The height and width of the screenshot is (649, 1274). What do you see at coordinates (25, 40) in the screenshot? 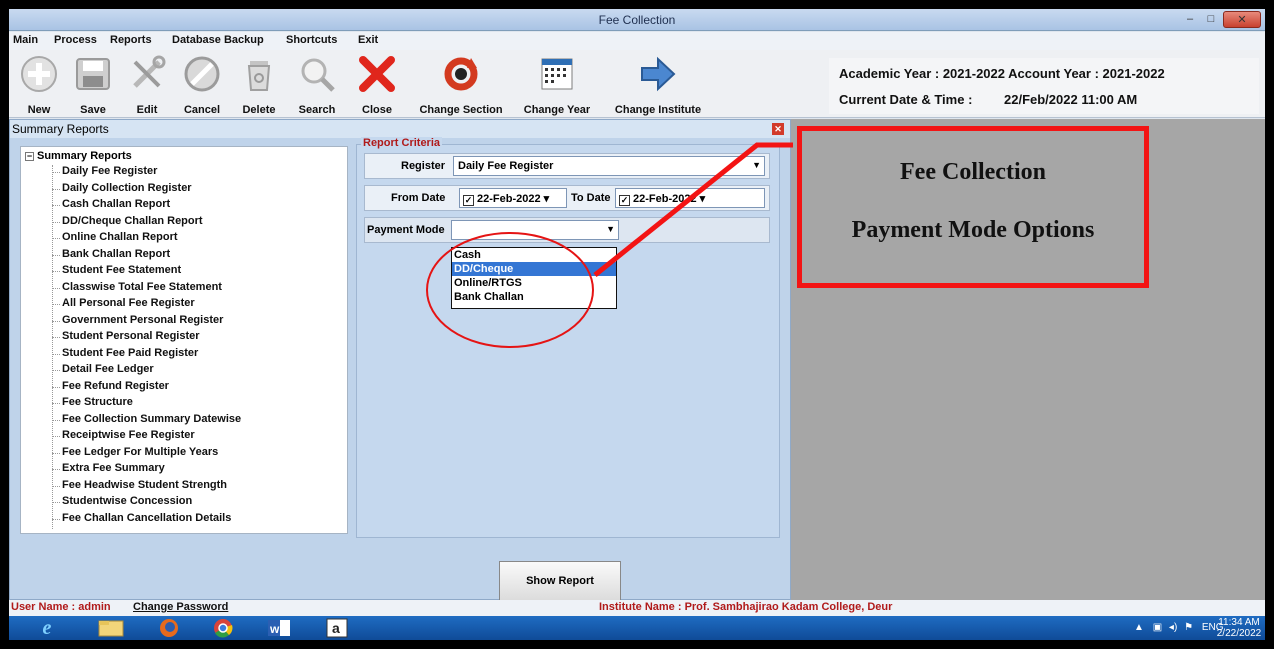
I see `menu-main: Main` at bounding box center [25, 40].